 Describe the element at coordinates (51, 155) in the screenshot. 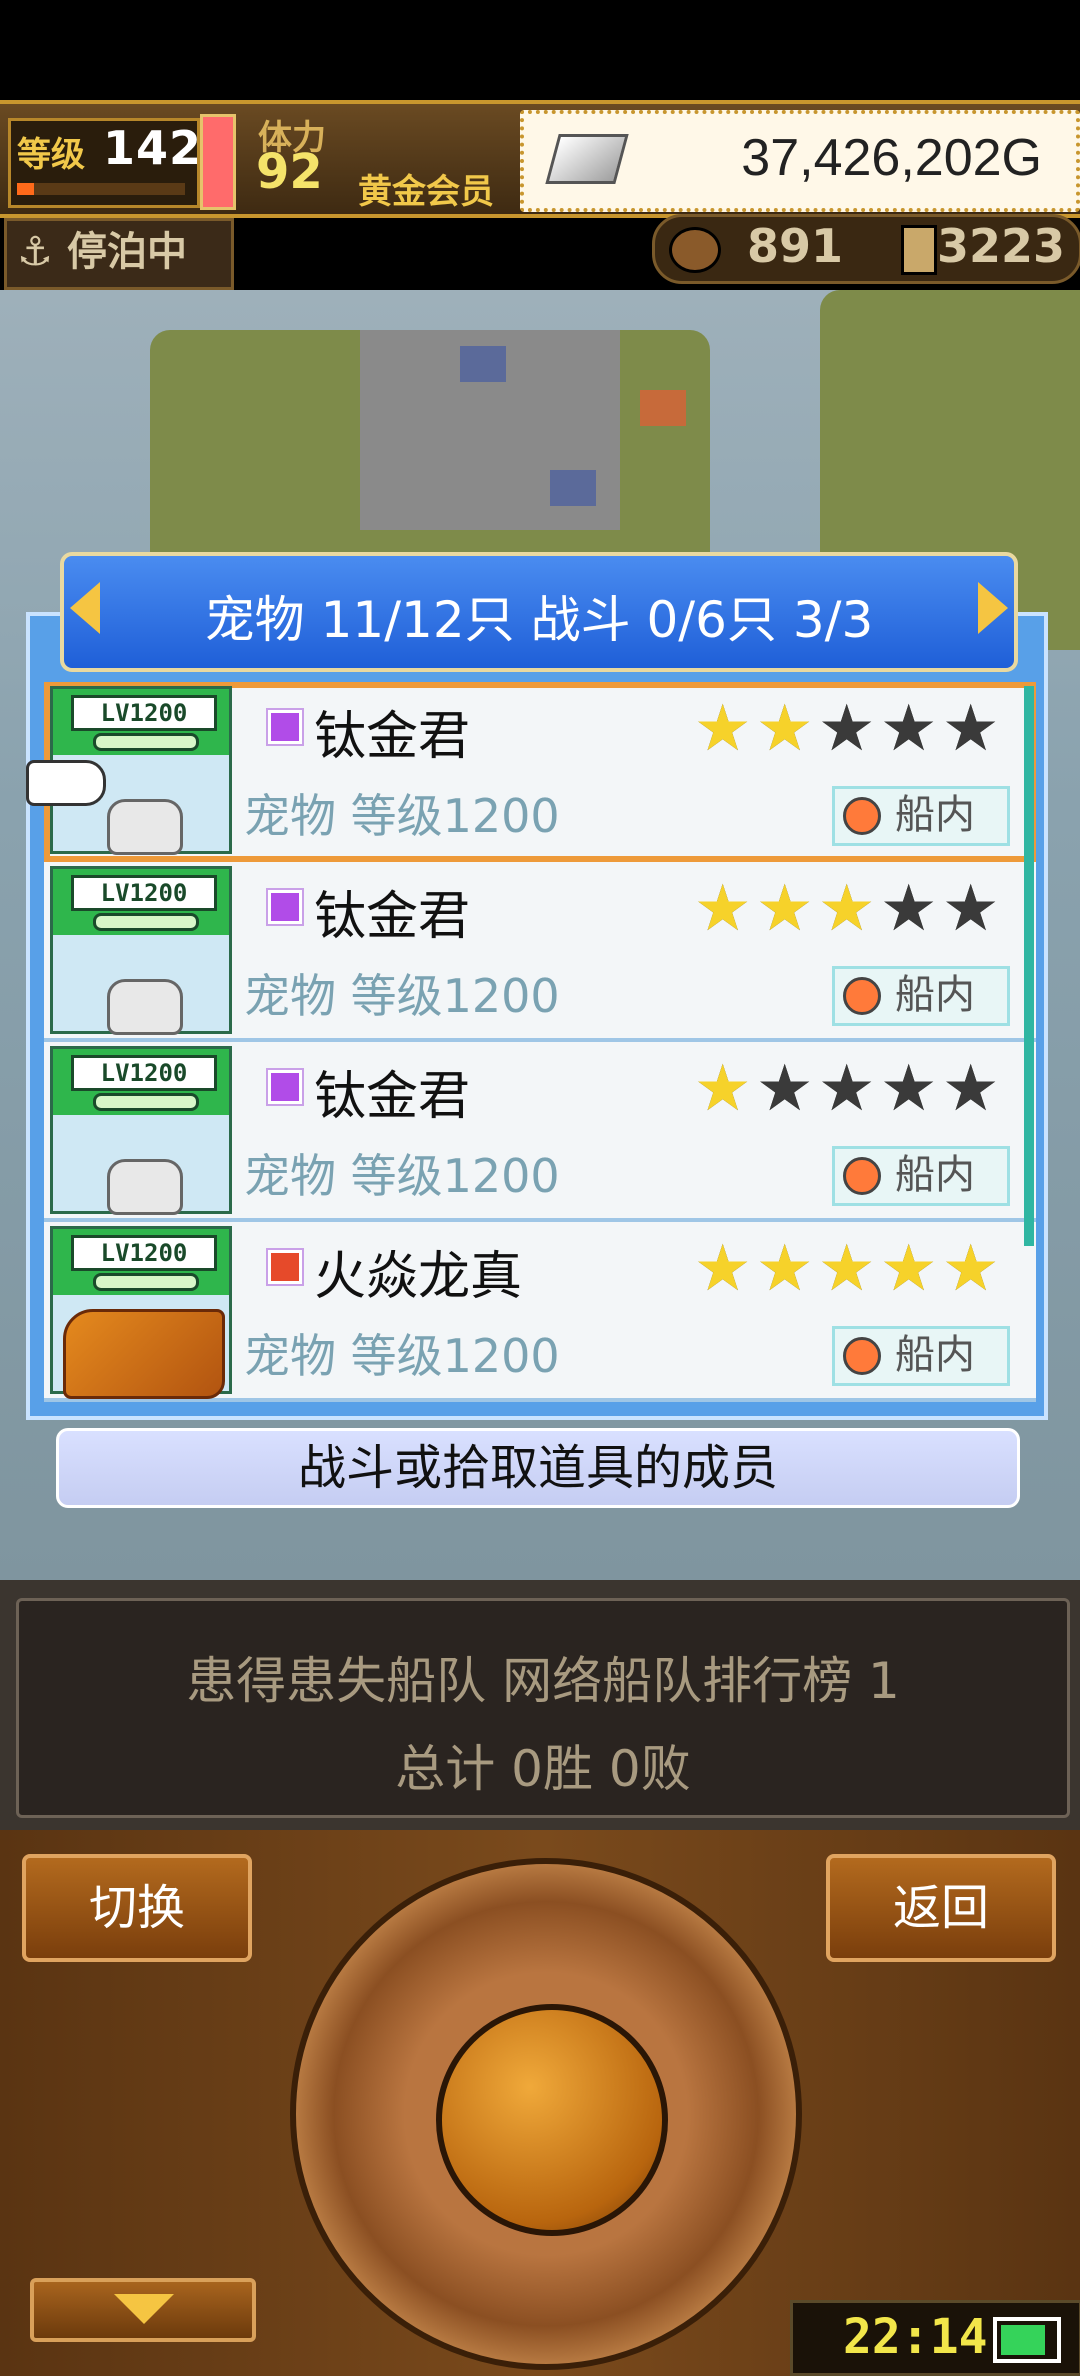

I see `level-label: 等级` at that location.